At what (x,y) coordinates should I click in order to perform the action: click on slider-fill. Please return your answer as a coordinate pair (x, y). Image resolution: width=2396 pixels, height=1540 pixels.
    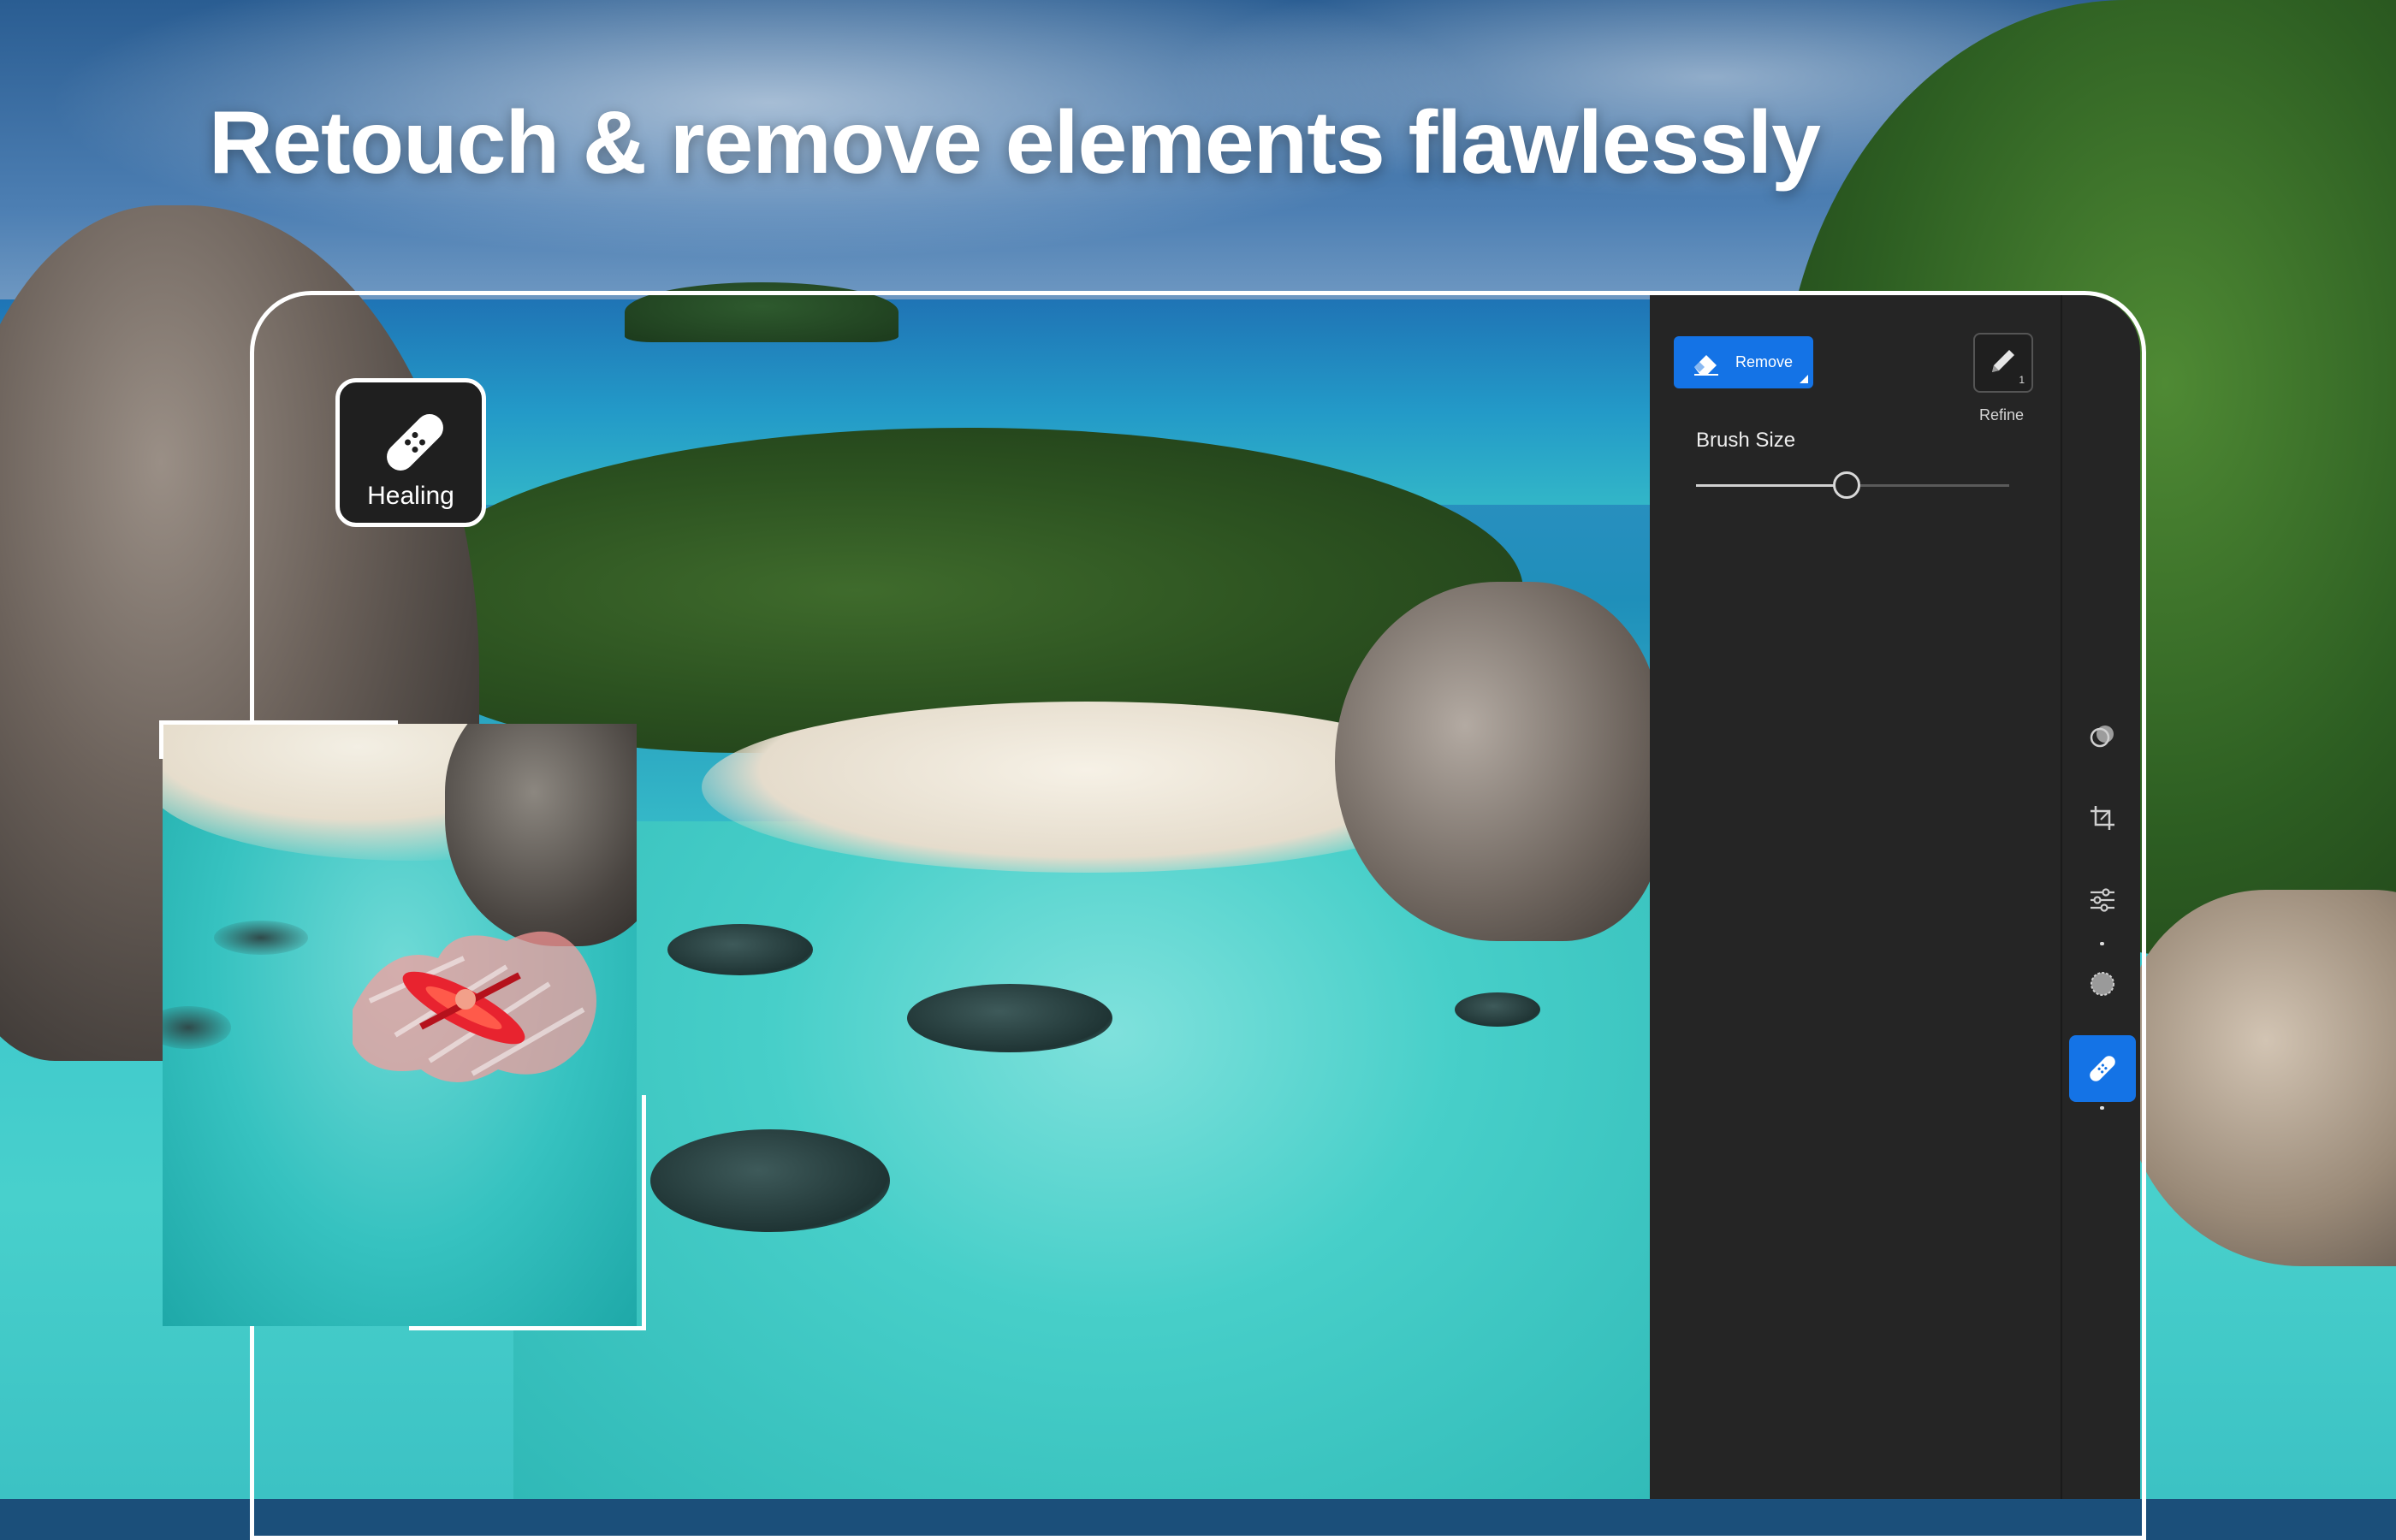
    Looking at the image, I should click on (1771, 485).